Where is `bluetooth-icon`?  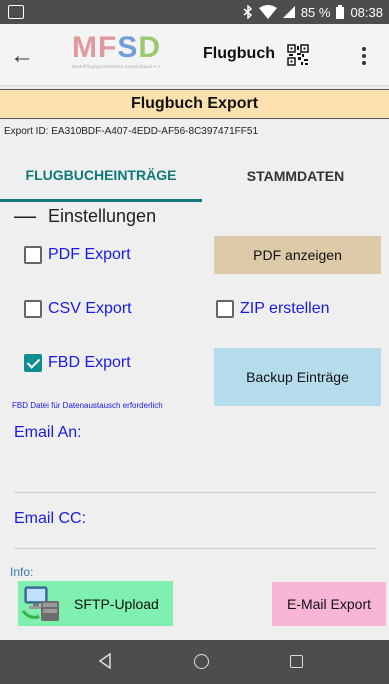 bluetooth-icon is located at coordinates (247, 12).